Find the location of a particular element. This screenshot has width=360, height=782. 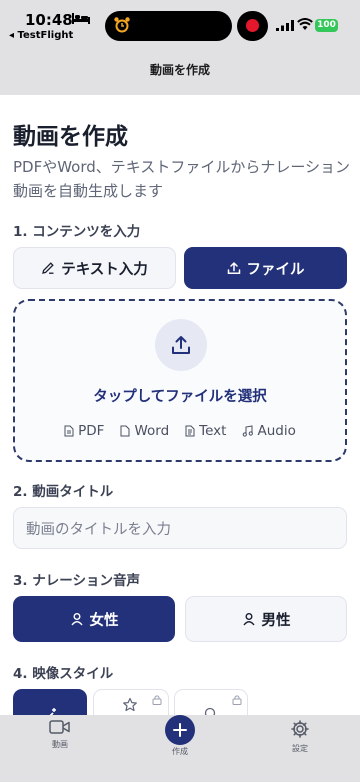

file-type-text: Text is located at coordinates (205, 431).